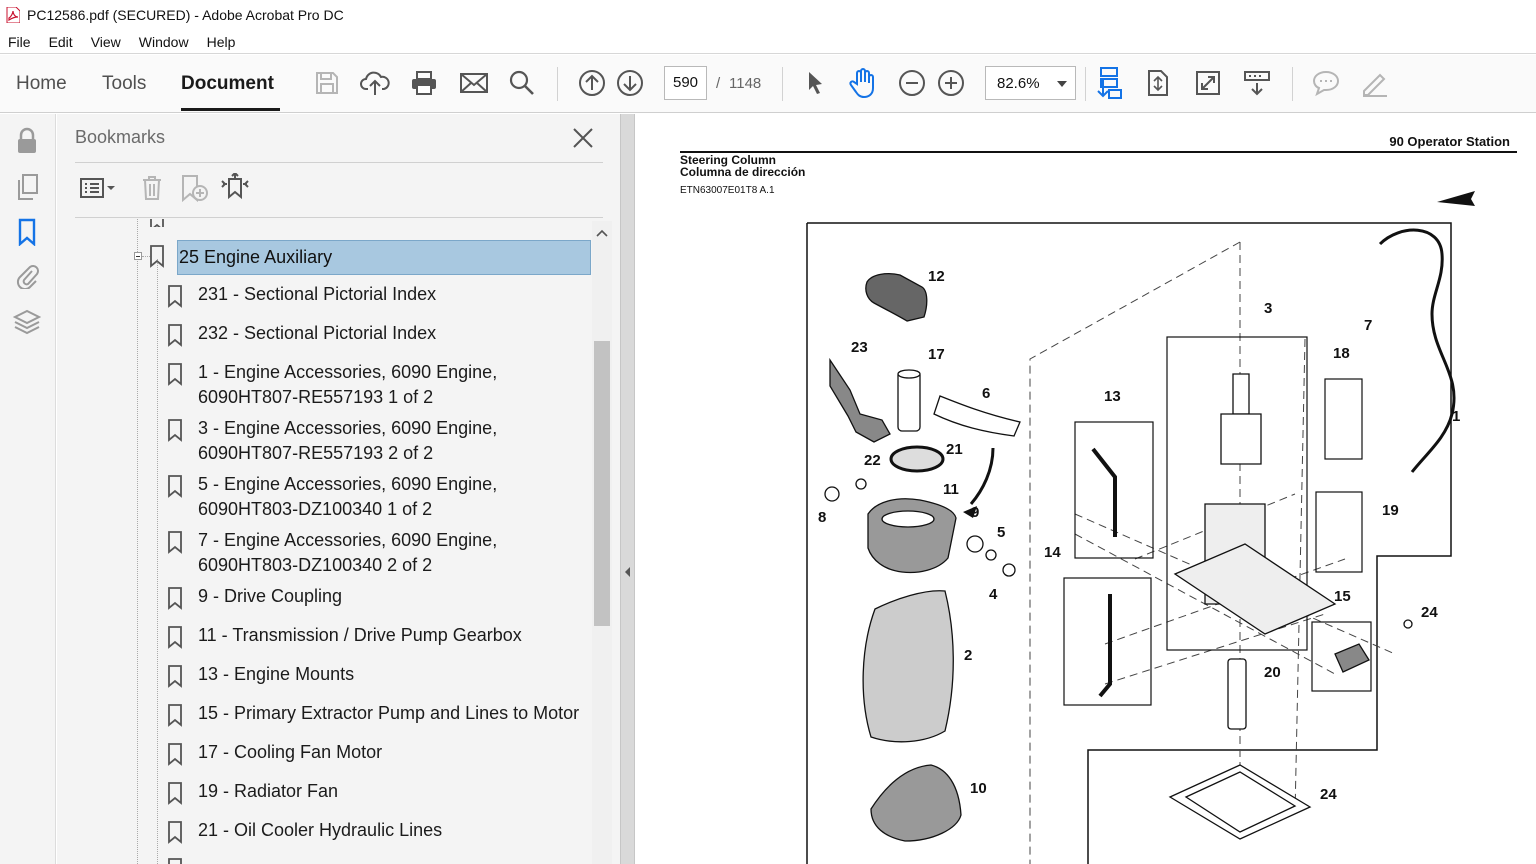 The image size is (1536, 864). I want to click on page-number-input: 590, so click(685, 83).